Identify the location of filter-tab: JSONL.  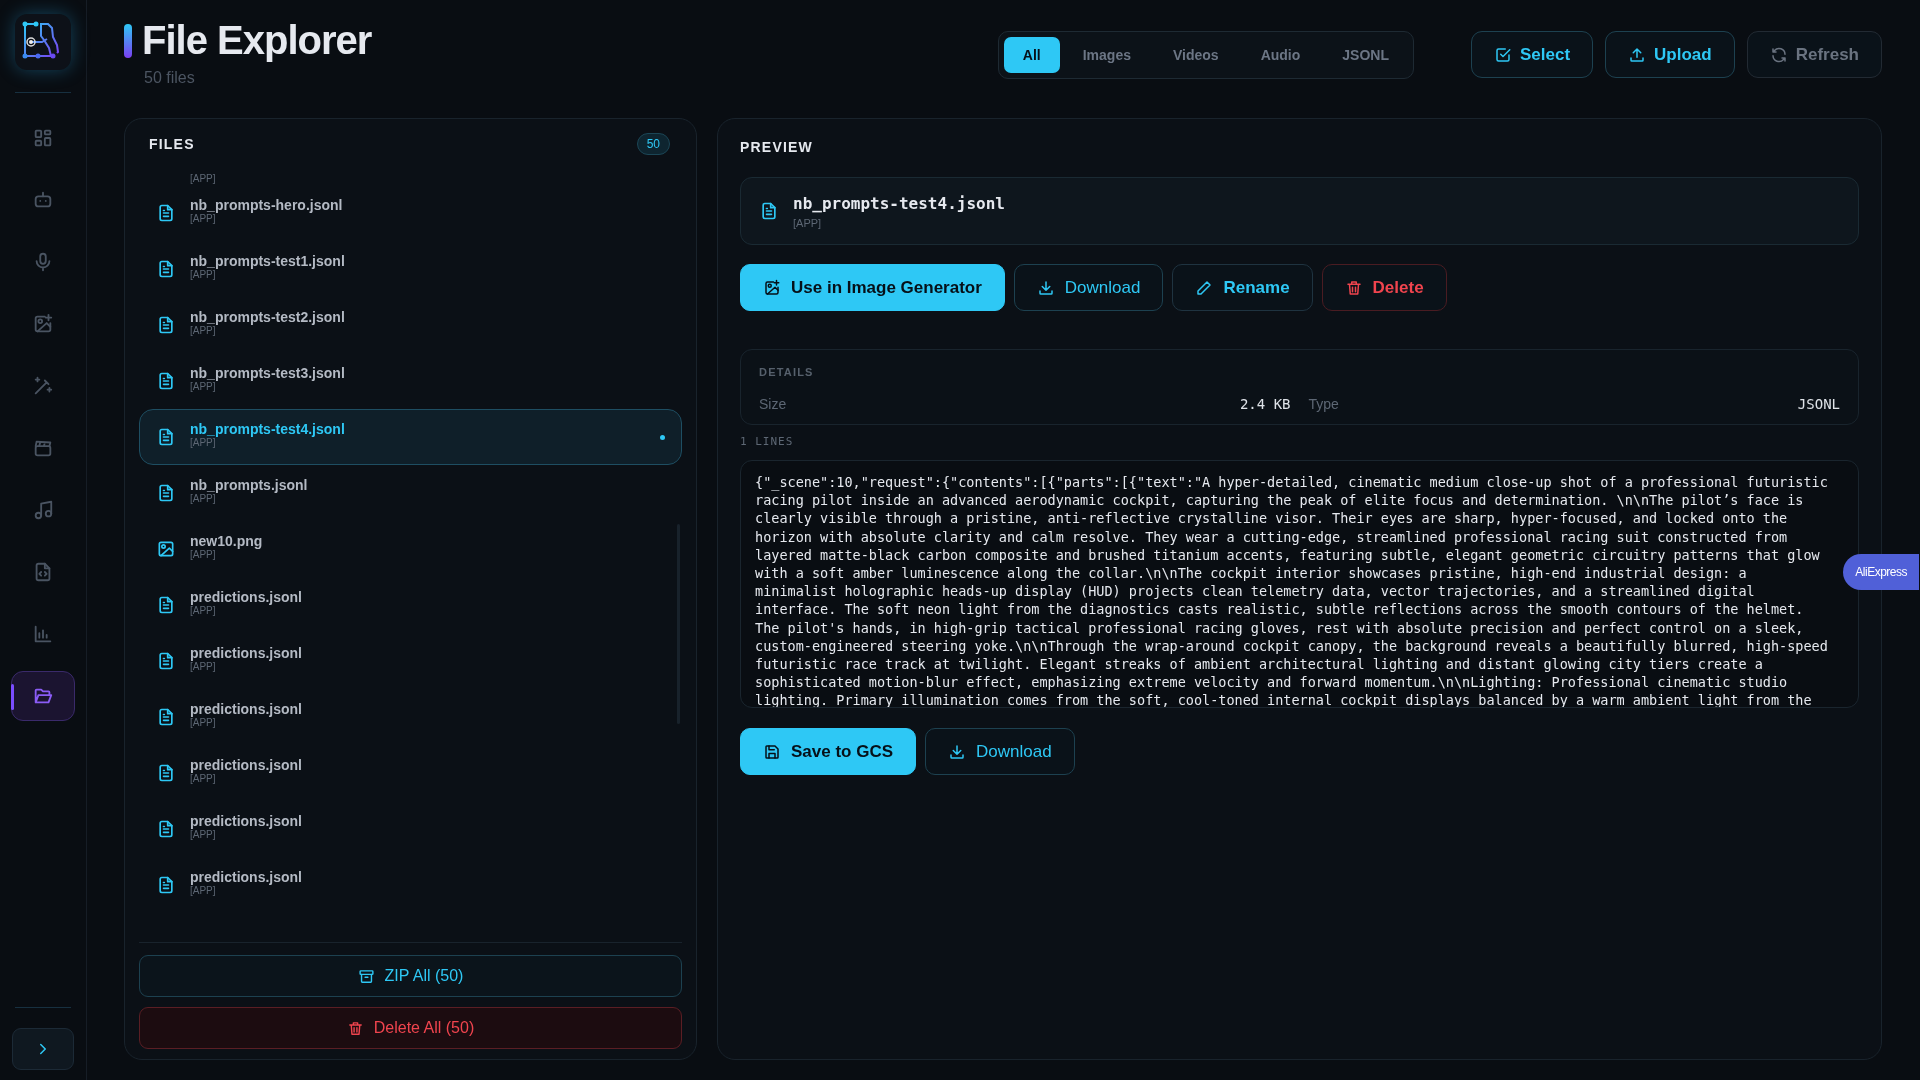
(1365, 55).